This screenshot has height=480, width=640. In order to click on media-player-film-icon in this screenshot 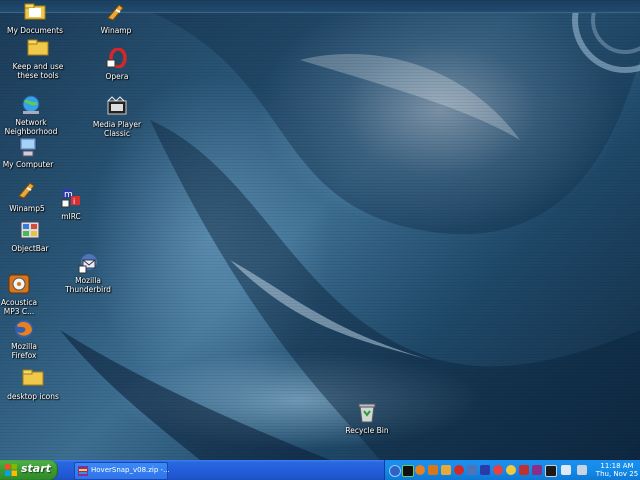, I will do `click(117, 107)`.